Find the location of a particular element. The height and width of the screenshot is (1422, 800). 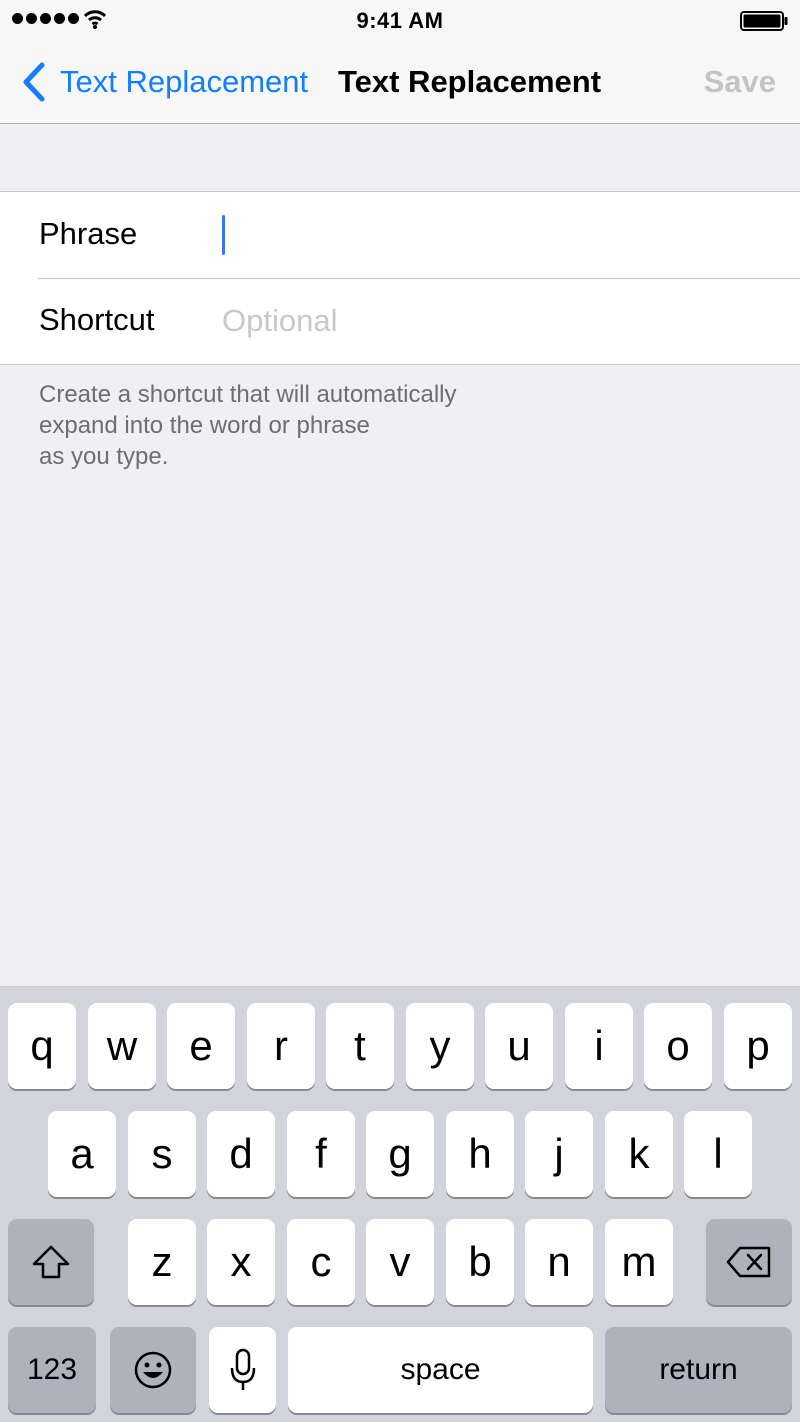

shortcut-label: Shortcut is located at coordinates (97, 319).